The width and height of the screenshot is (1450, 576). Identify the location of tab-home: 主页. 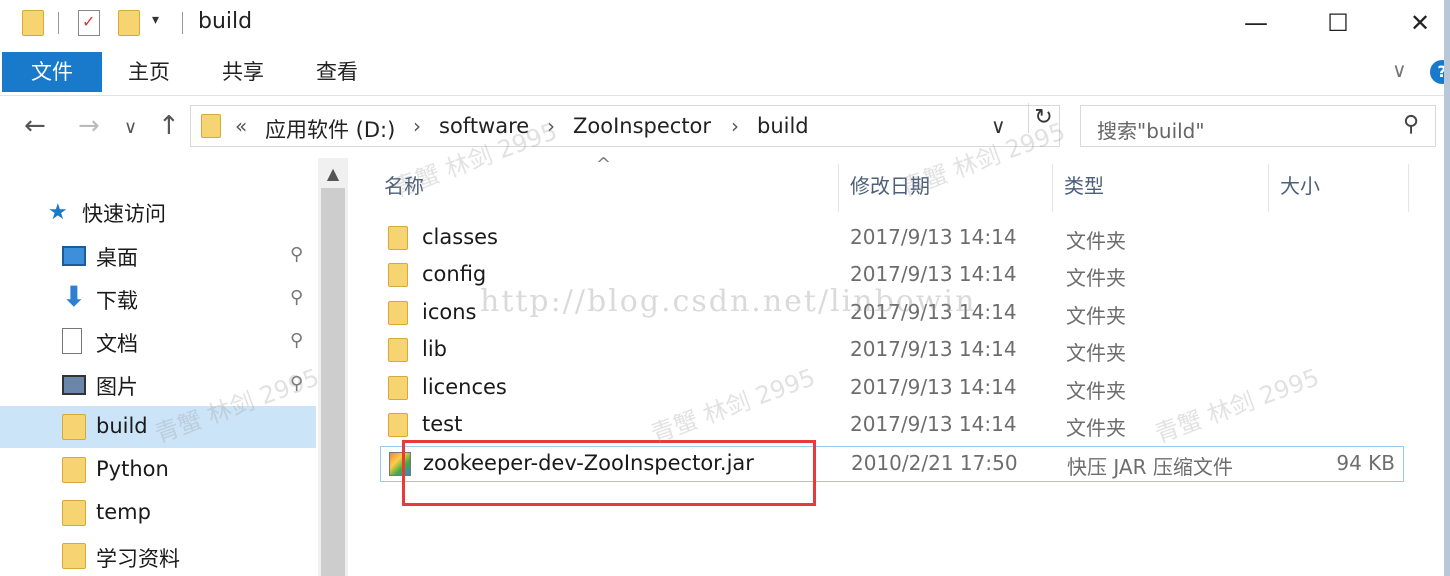
(149, 72).